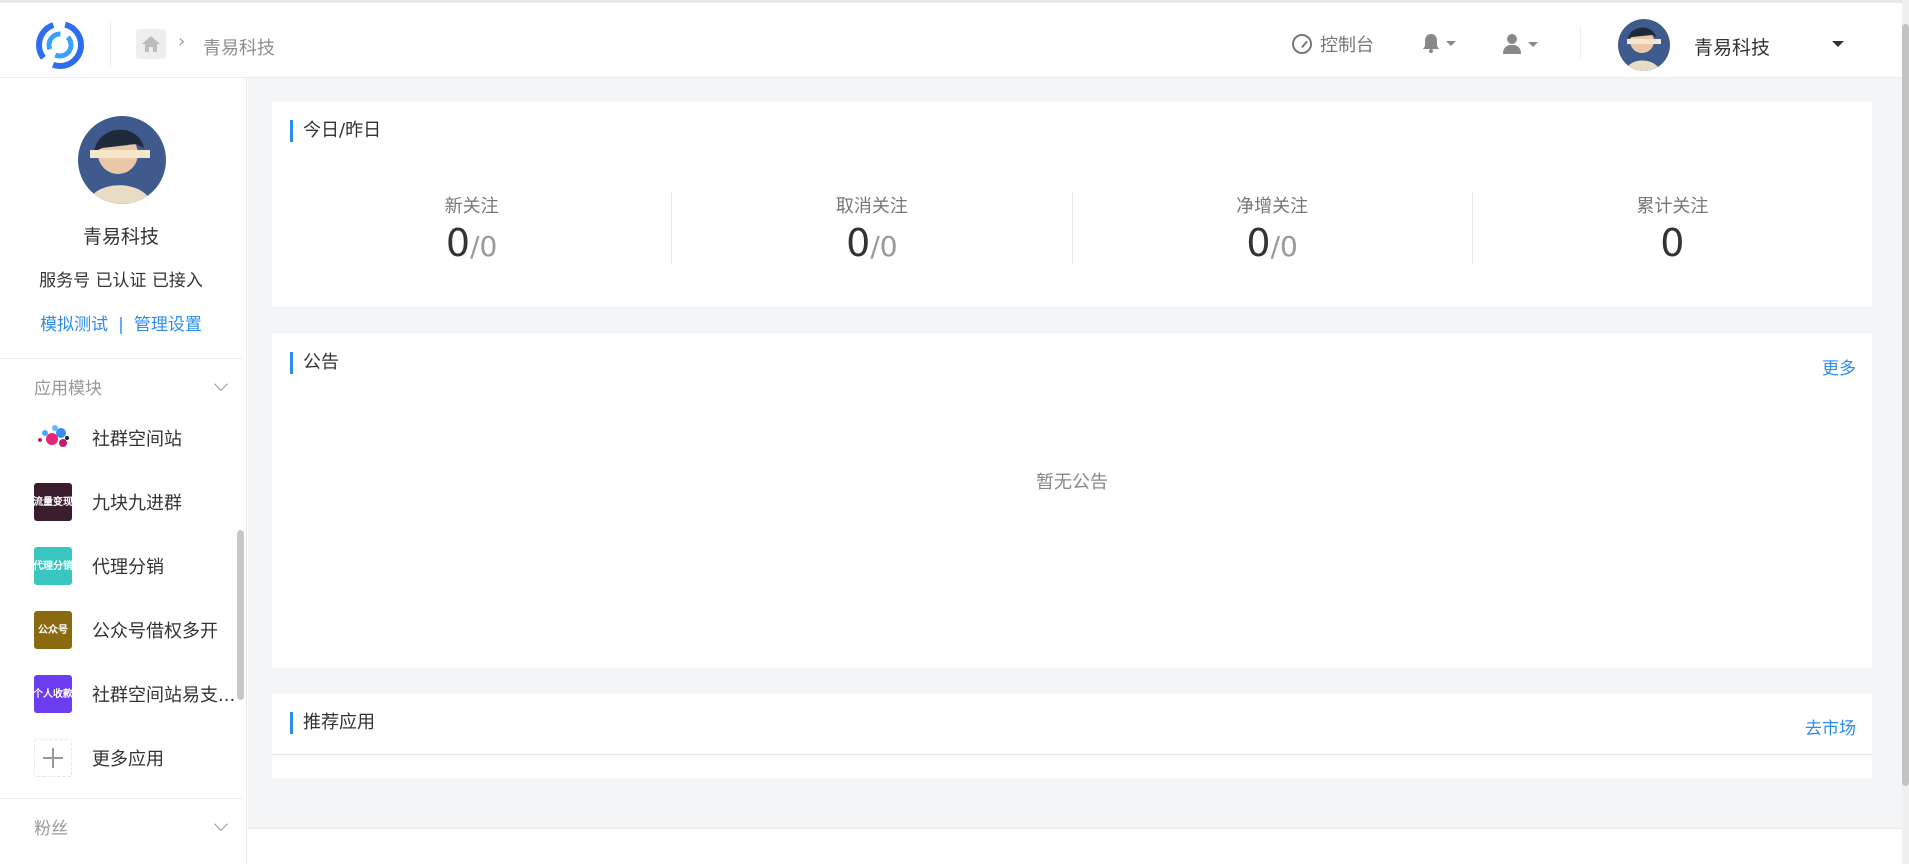 Image resolution: width=1909 pixels, height=864 pixels. What do you see at coordinates (74, 325) in the screenshot?
I see `simulate-test-link: 模拟测试` at bounding box center [74, 325].